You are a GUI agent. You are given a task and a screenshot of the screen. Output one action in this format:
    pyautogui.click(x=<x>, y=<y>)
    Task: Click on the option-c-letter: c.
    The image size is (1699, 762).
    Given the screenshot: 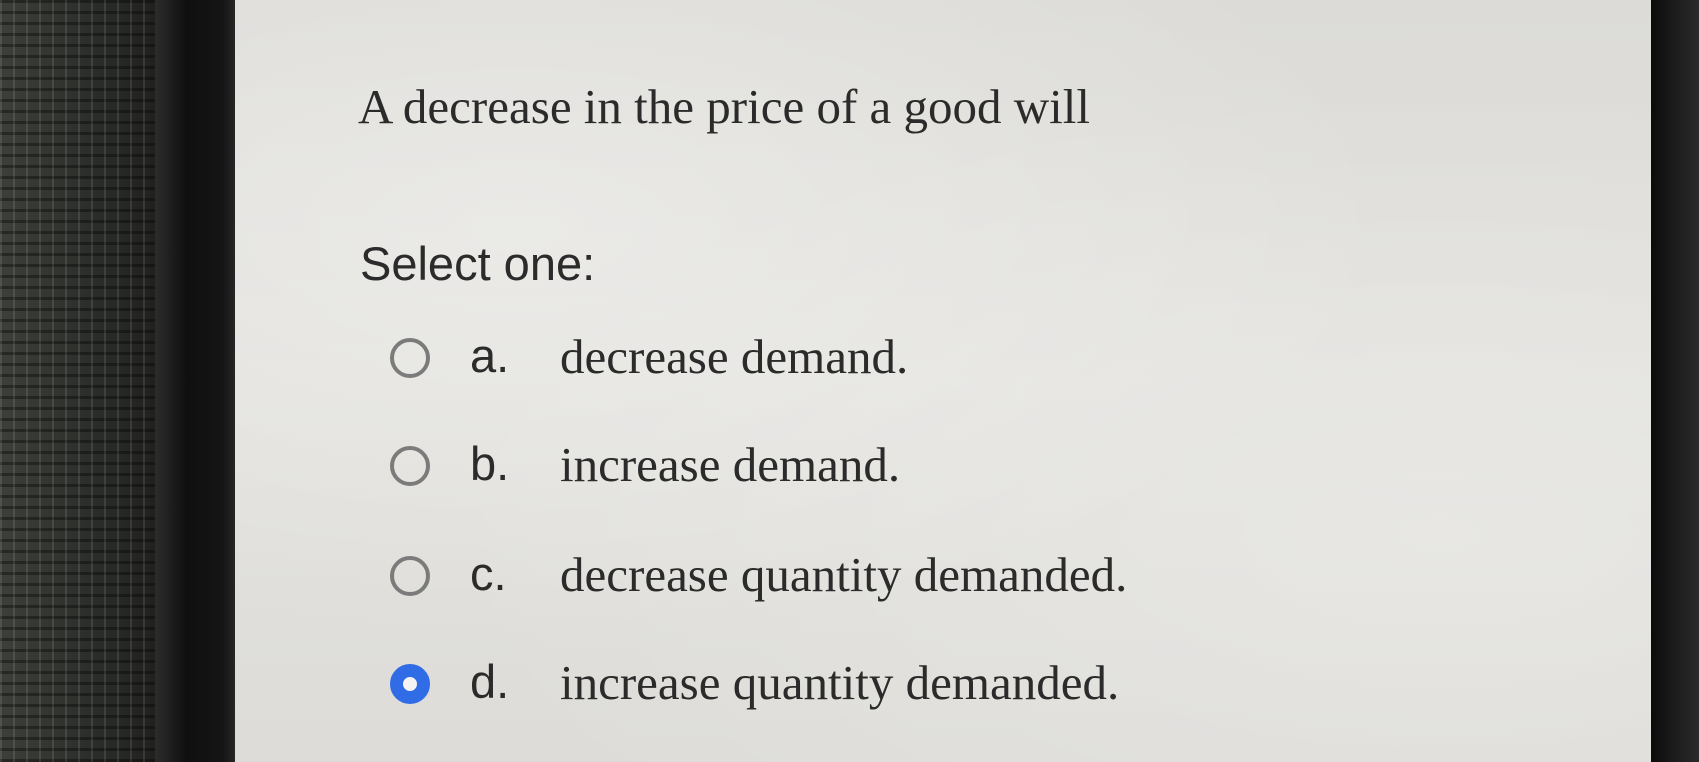 What is the action you would take?
    pyautogui.click(x=488, y=573)
    